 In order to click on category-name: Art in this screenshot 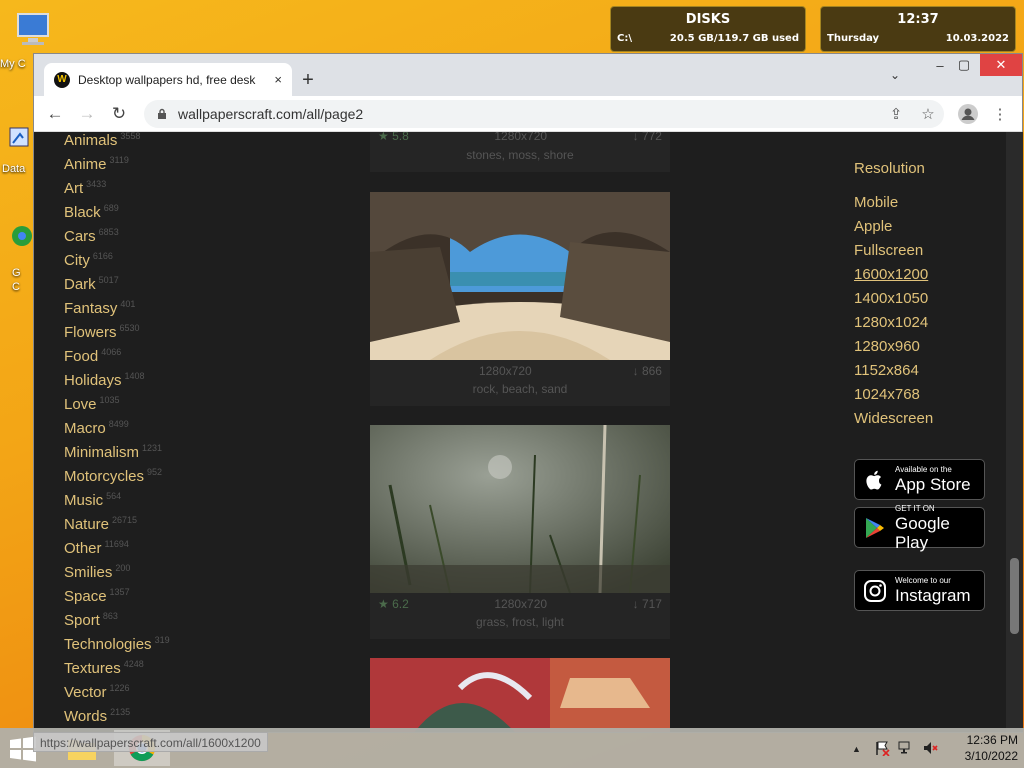, I will do `click(74, 188)`.